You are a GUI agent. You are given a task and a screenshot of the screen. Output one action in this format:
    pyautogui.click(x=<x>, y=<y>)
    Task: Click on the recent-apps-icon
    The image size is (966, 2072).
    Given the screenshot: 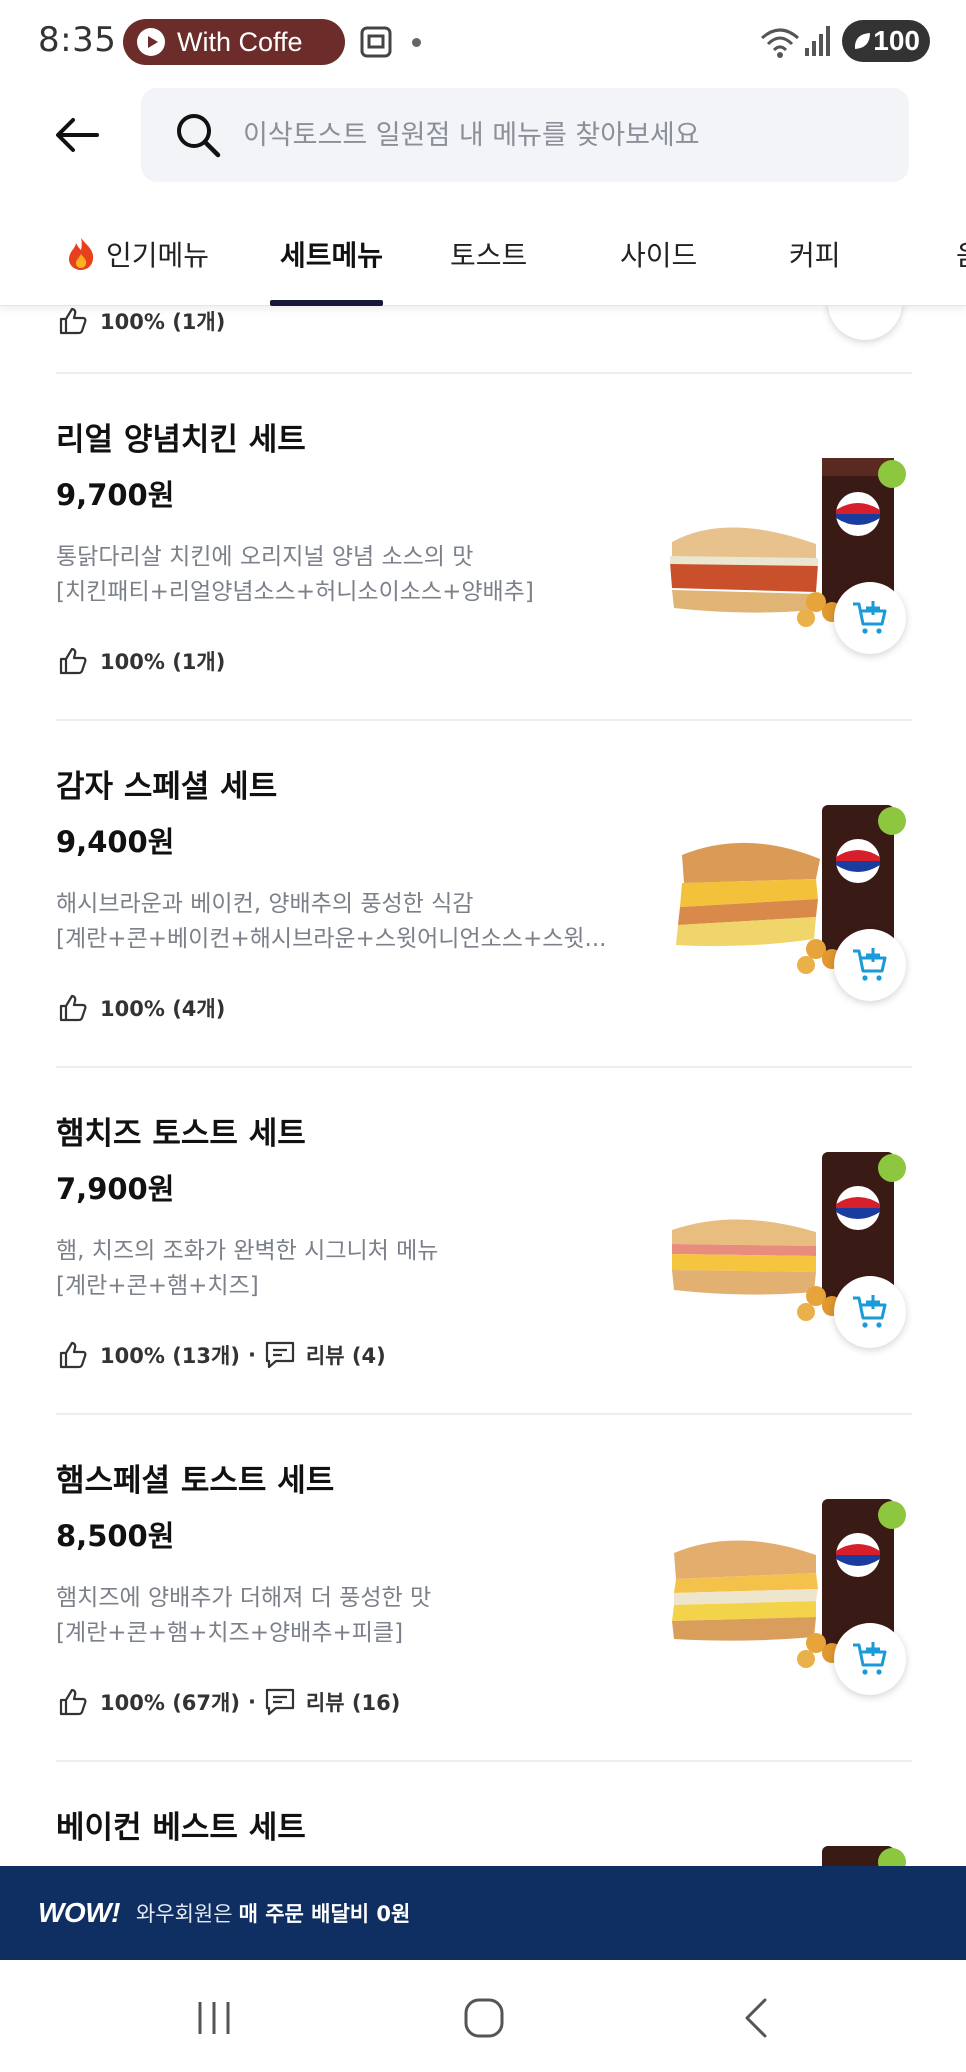 What is the action you would take?
    pyautogui.click(x=214, y=2018)
    